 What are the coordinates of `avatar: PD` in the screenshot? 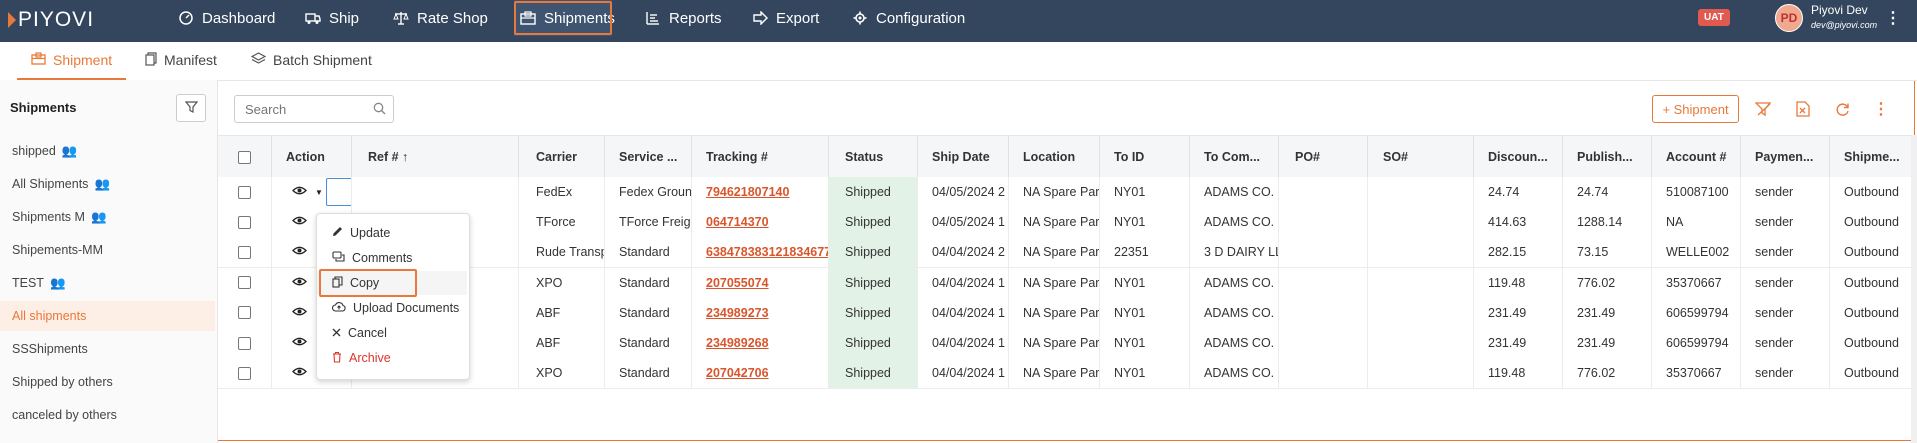 It's located at (1789, 18).